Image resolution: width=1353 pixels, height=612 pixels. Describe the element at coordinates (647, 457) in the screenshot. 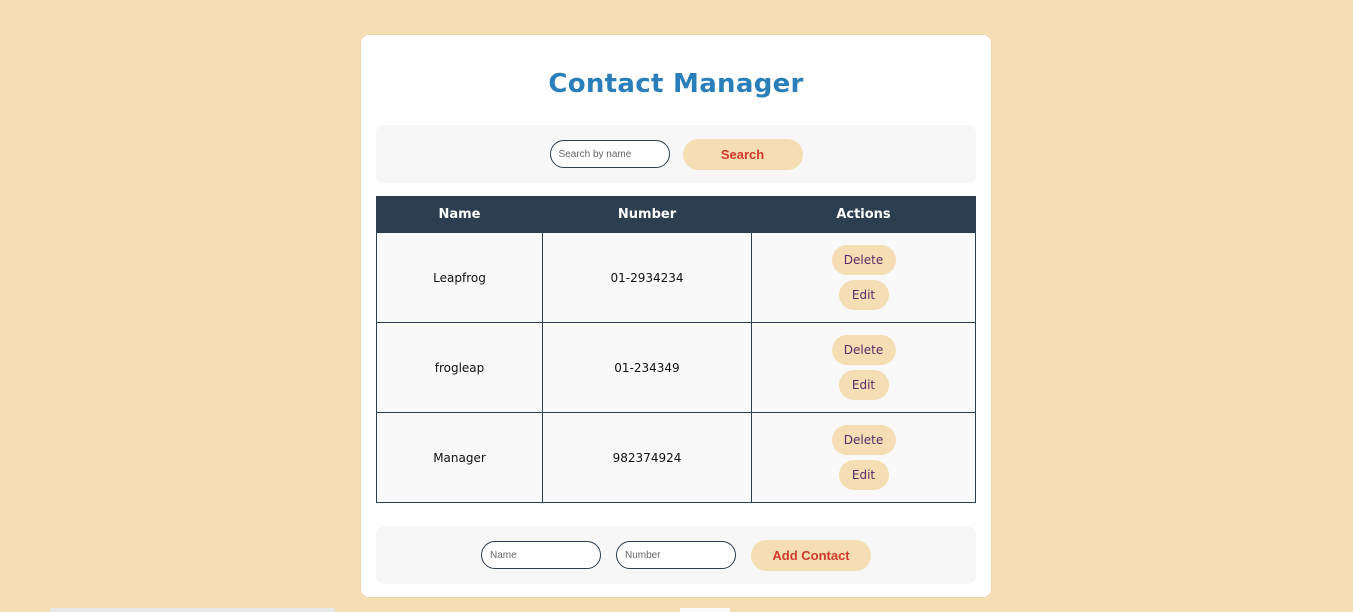

I see `contact-number-cell: 982374924` at that location.